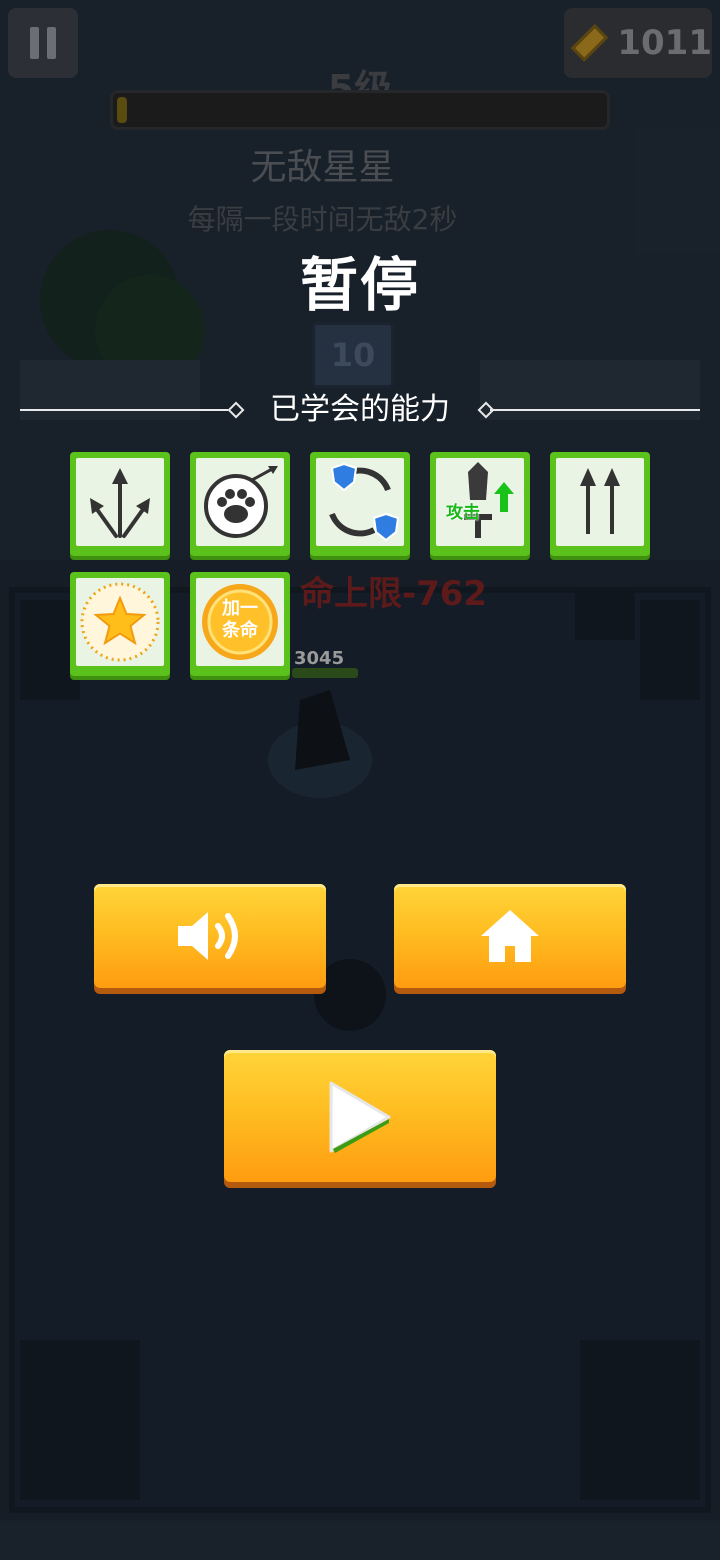  Describe the element at coordinates (322, 219) in the screenshot. I see `current-skill-description: 每隔一段时间无敌2秒` at that location.